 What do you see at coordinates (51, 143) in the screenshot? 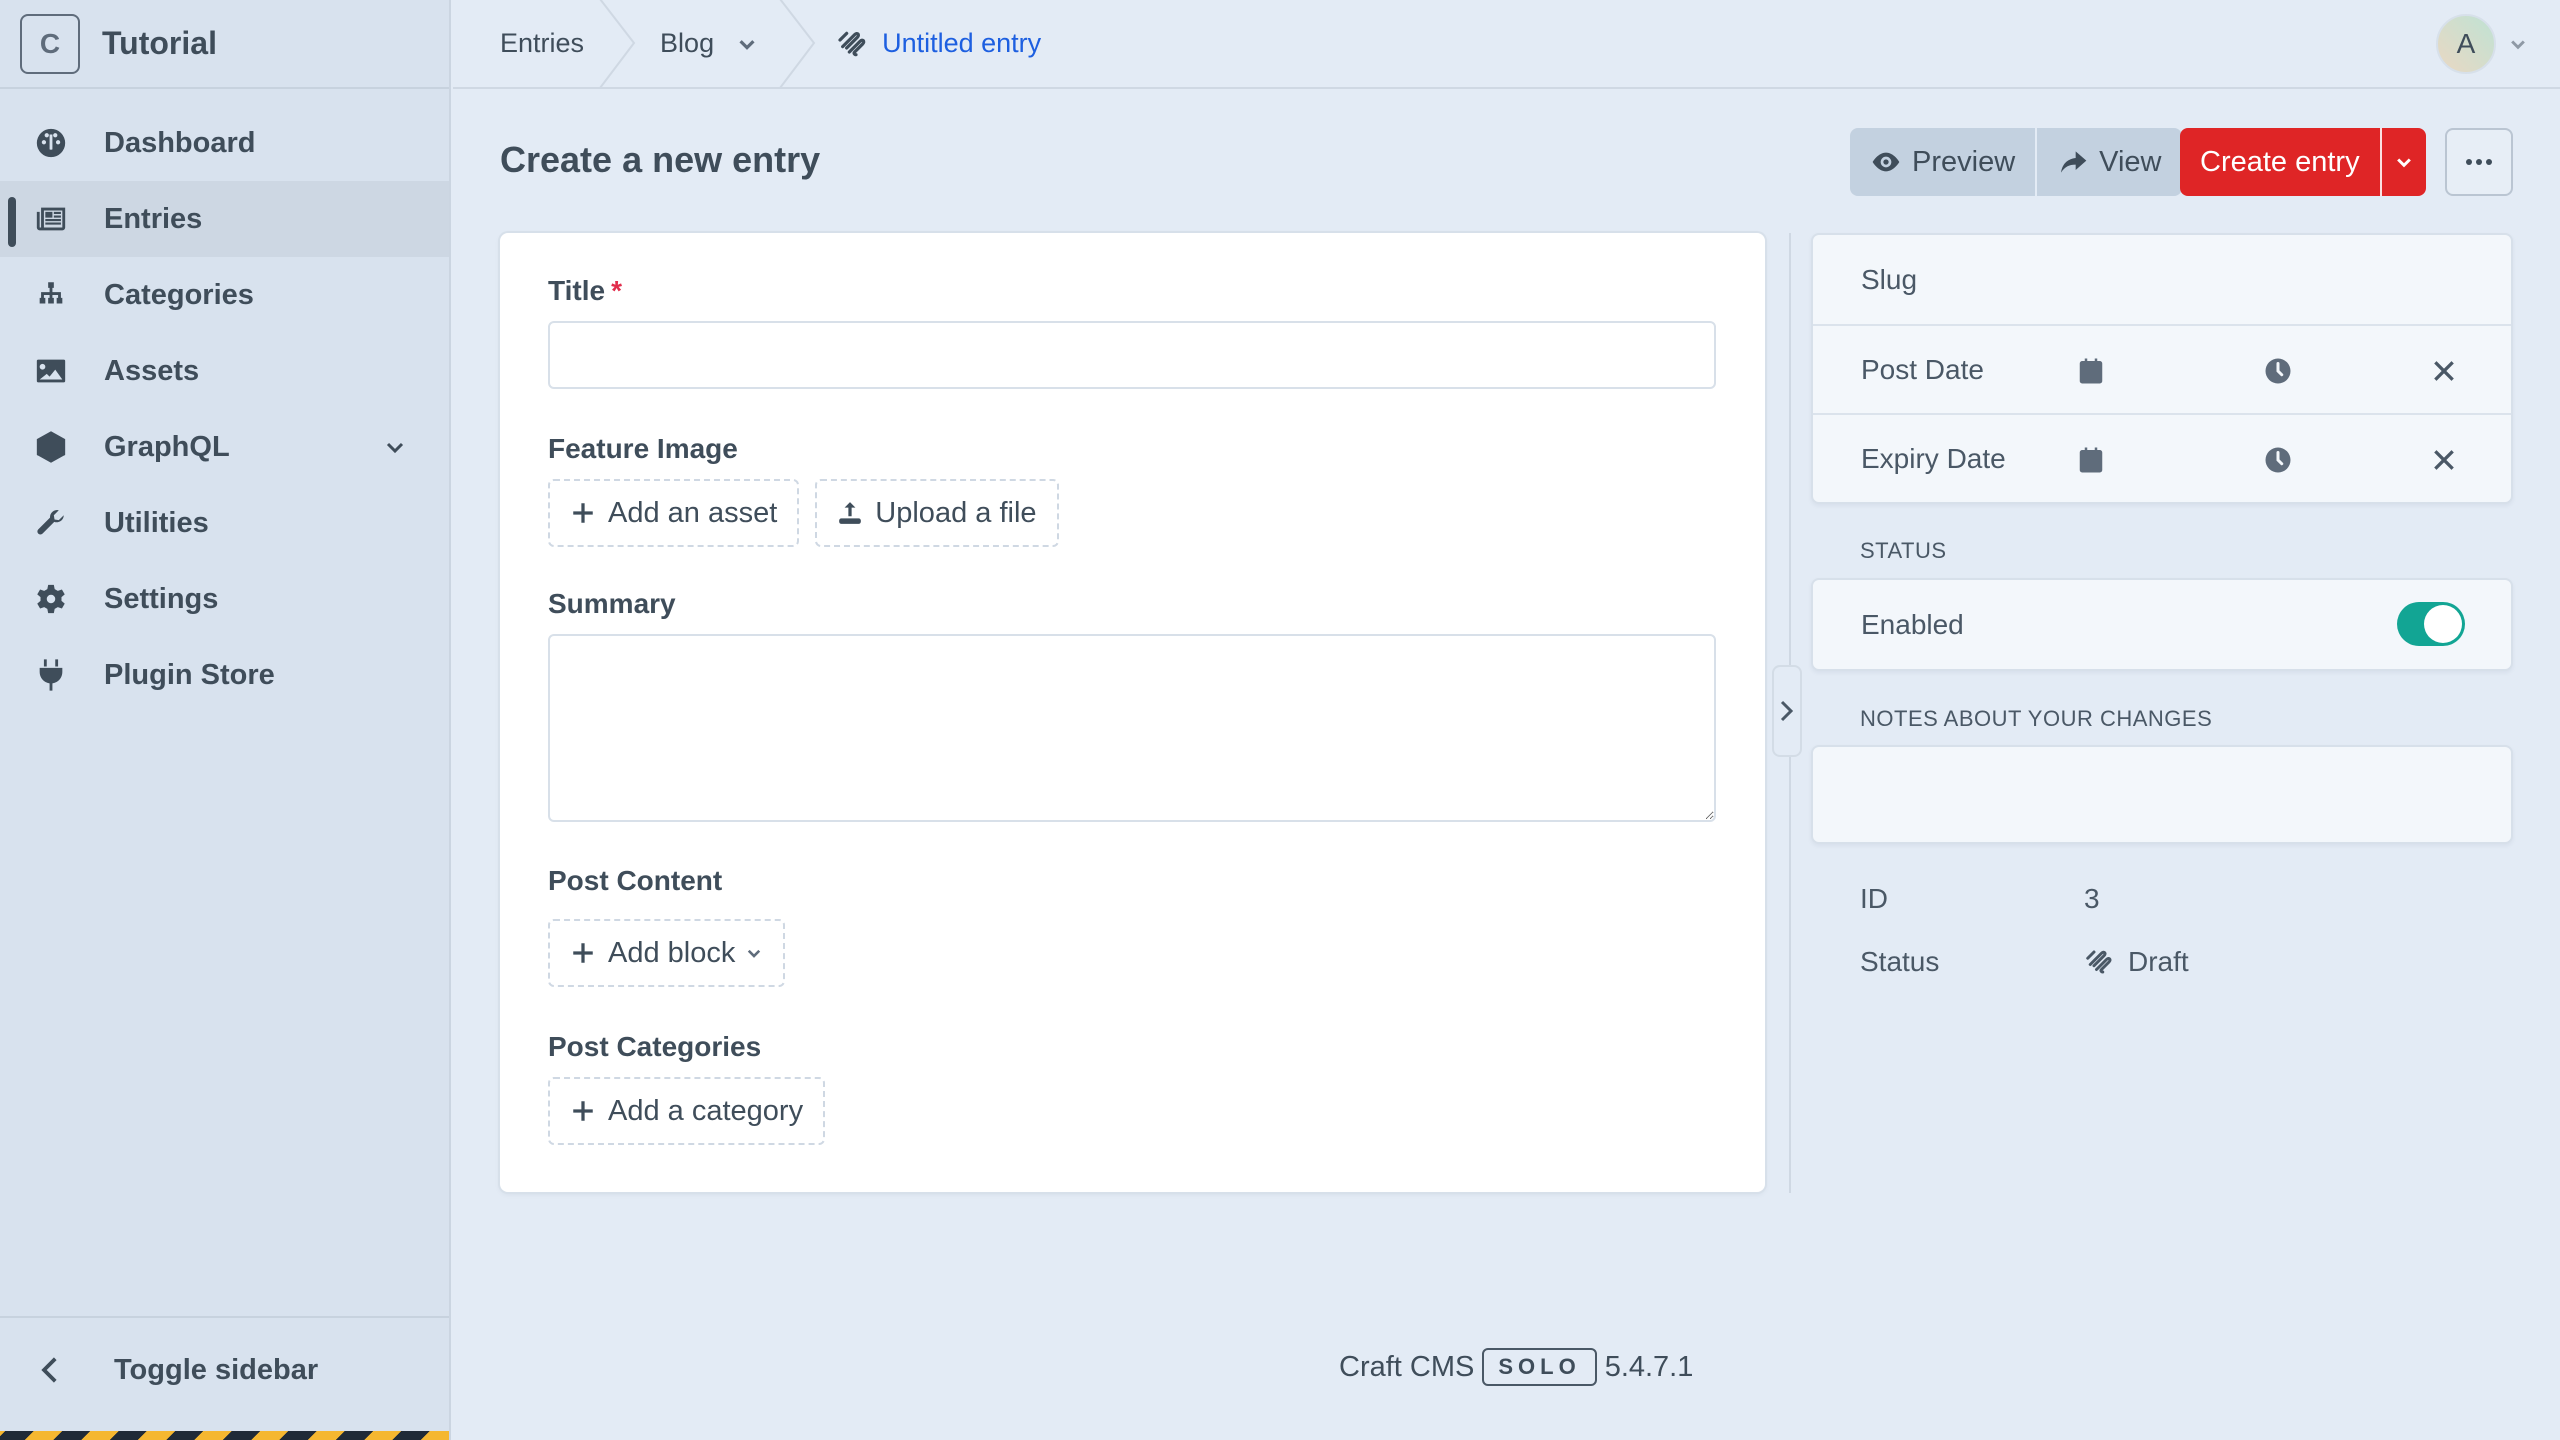
I see `gauge-icon` at bounding box center [51, 143].